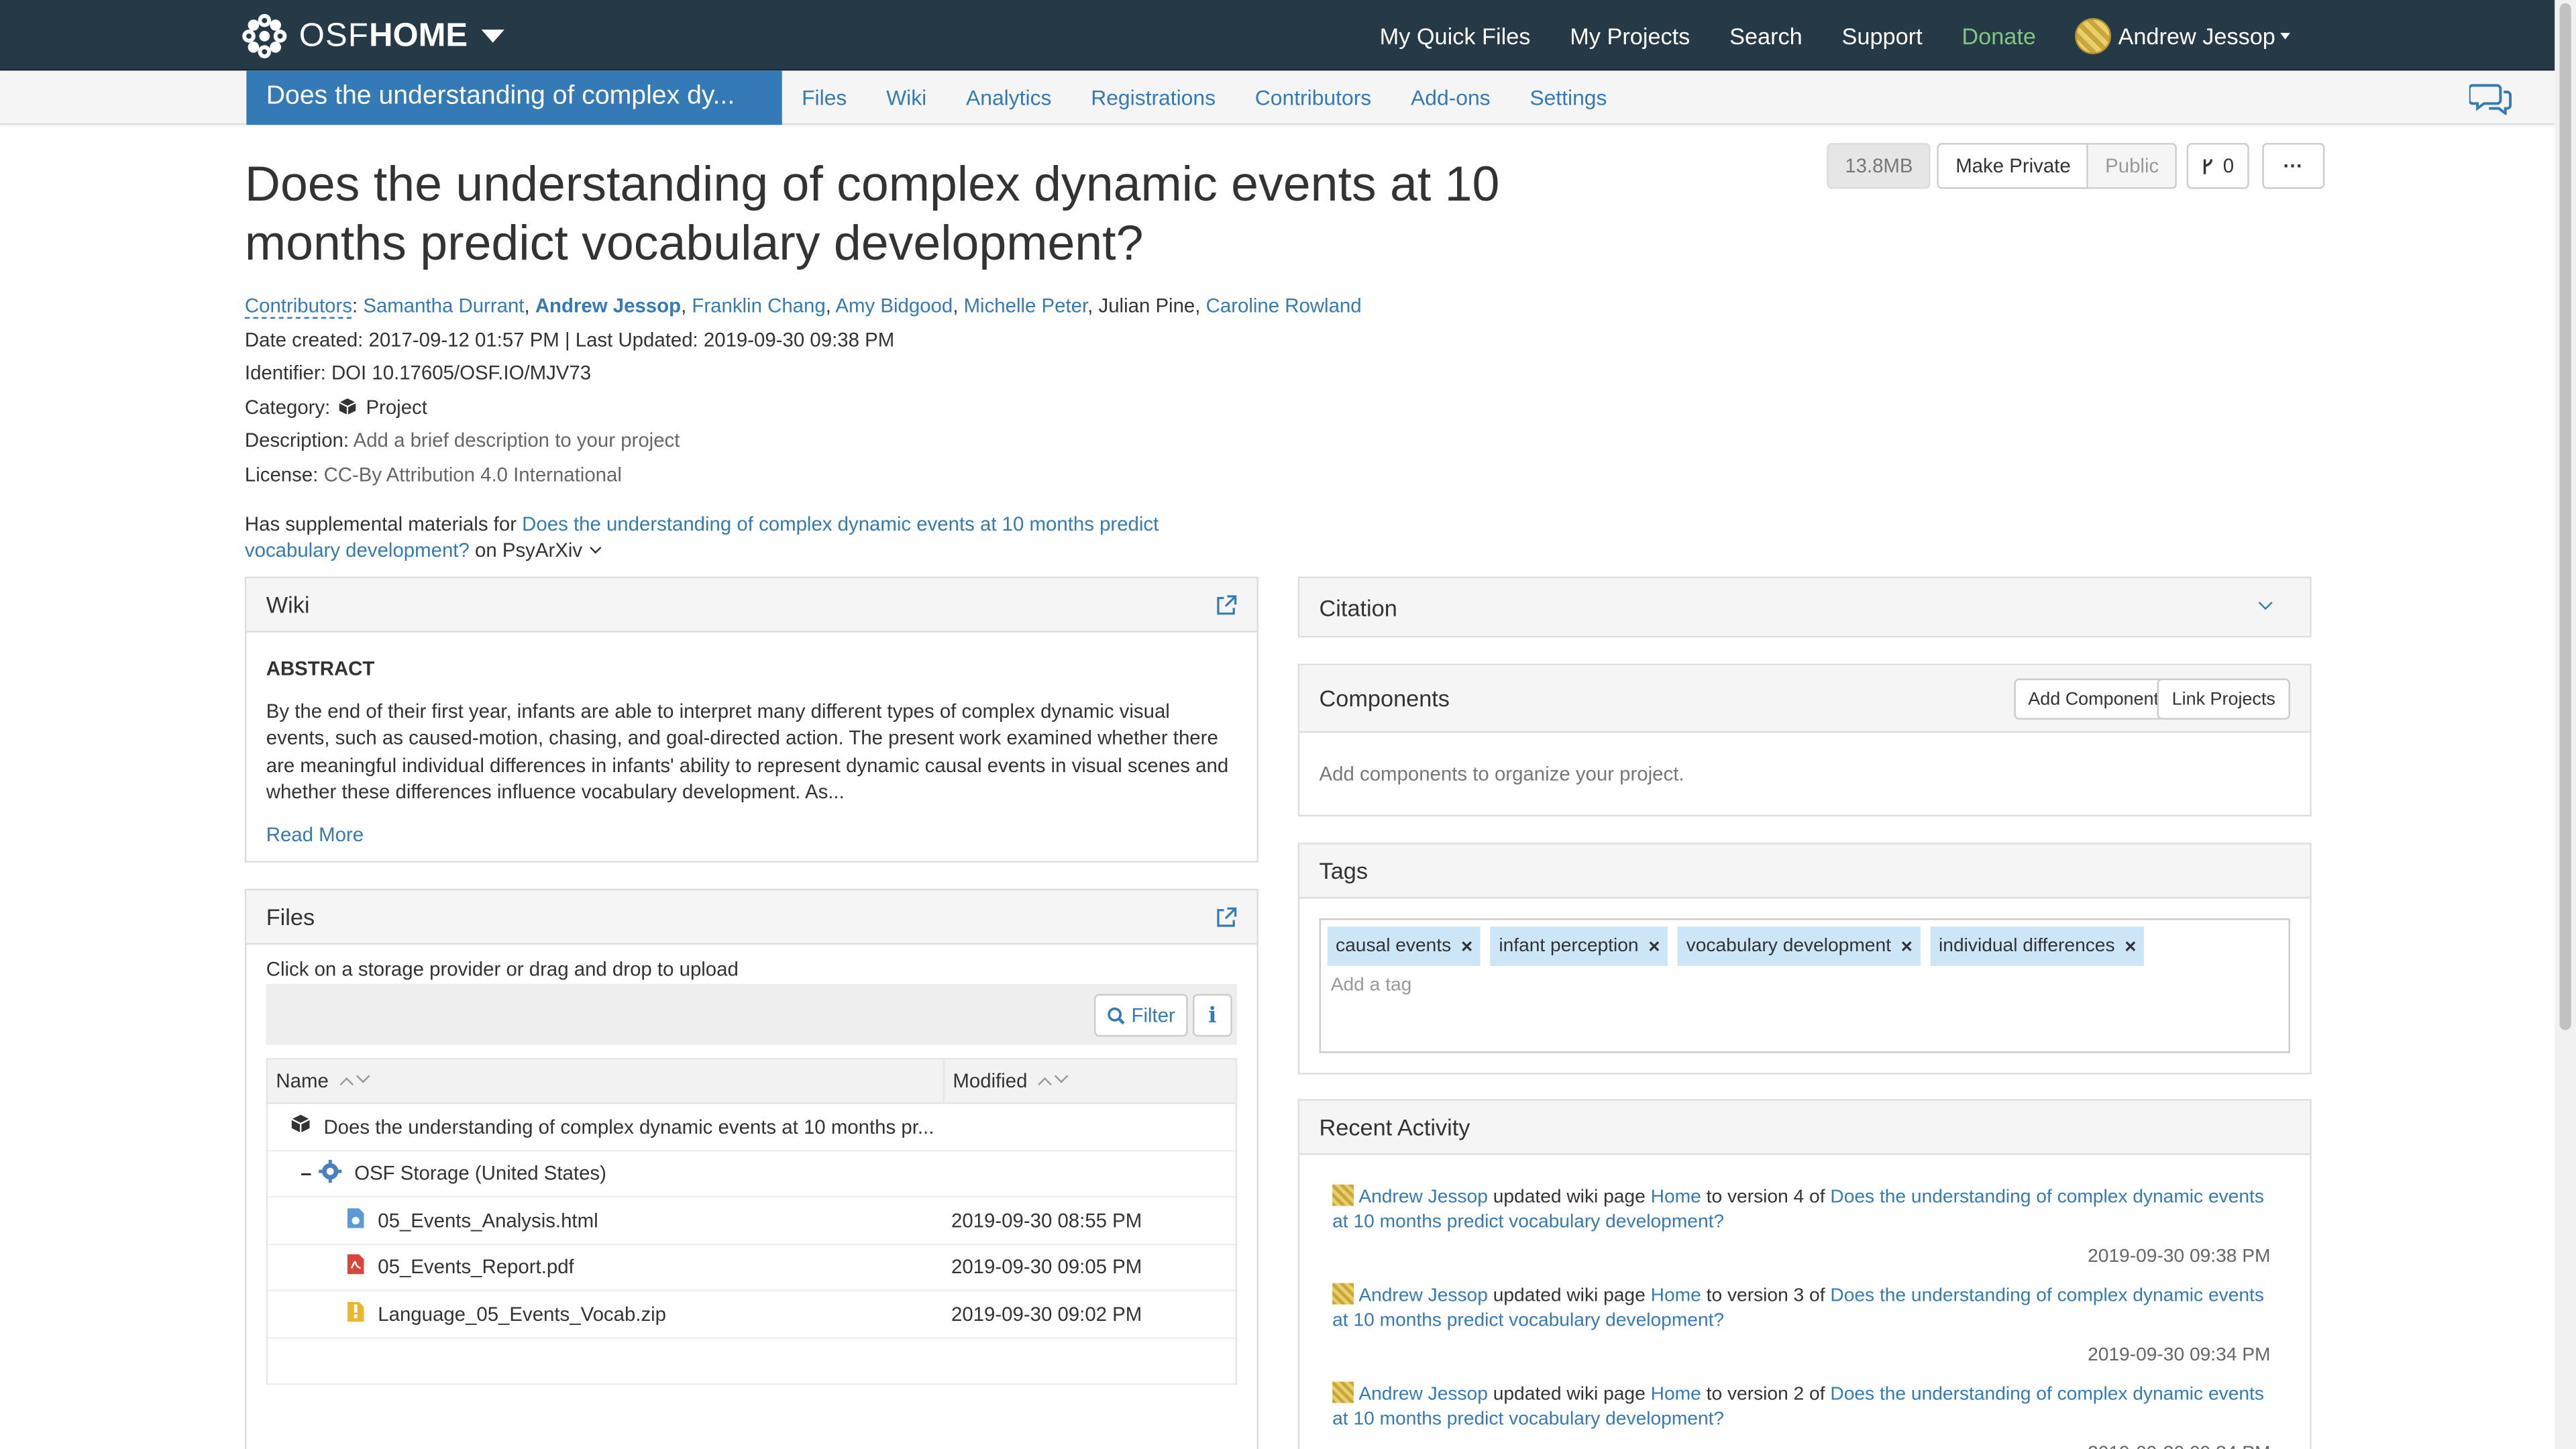  I want to click on filter-button: Filter, so click(1141, 1015).